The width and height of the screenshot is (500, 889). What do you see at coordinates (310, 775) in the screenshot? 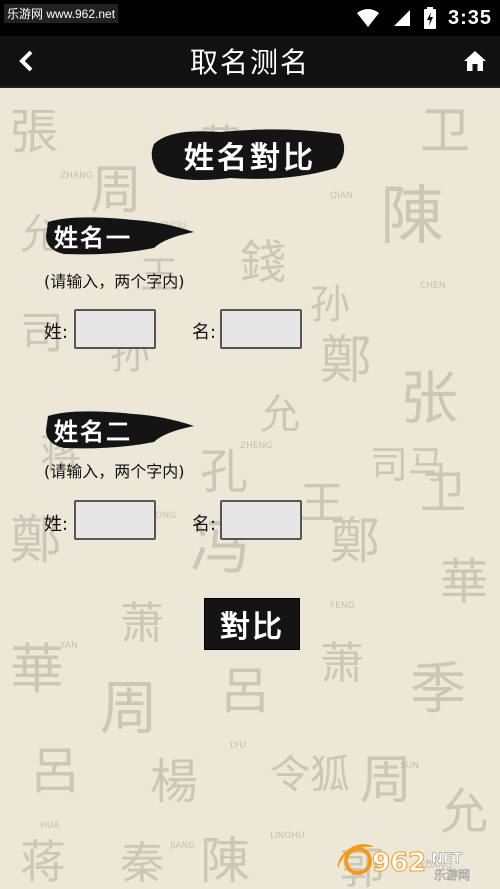
I see `svg-text: 令狐` at bounding box center [310, 775].